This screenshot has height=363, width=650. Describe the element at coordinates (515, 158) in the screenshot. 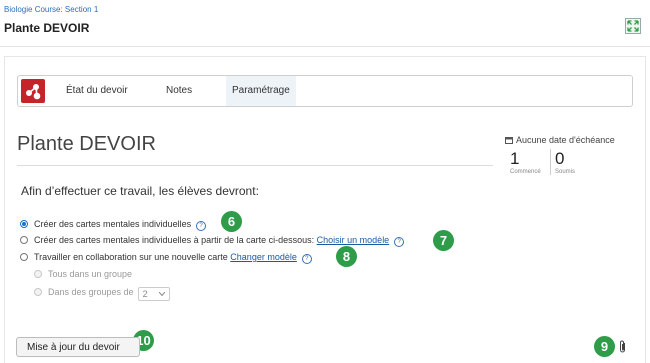

I see `stat-value: 1` at that location.